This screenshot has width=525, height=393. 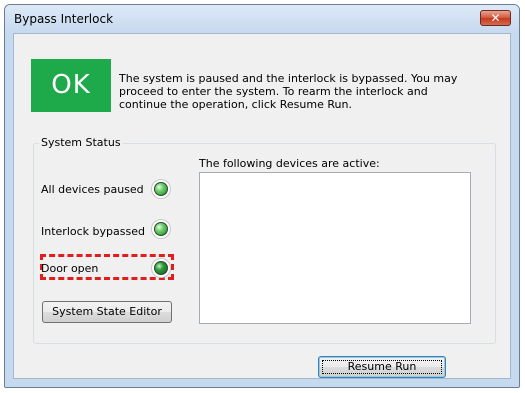 What do you see at coordinates (81, 142) in the screenshot?
I see `system-status-title: System Status` at bounding box center [81, 142].